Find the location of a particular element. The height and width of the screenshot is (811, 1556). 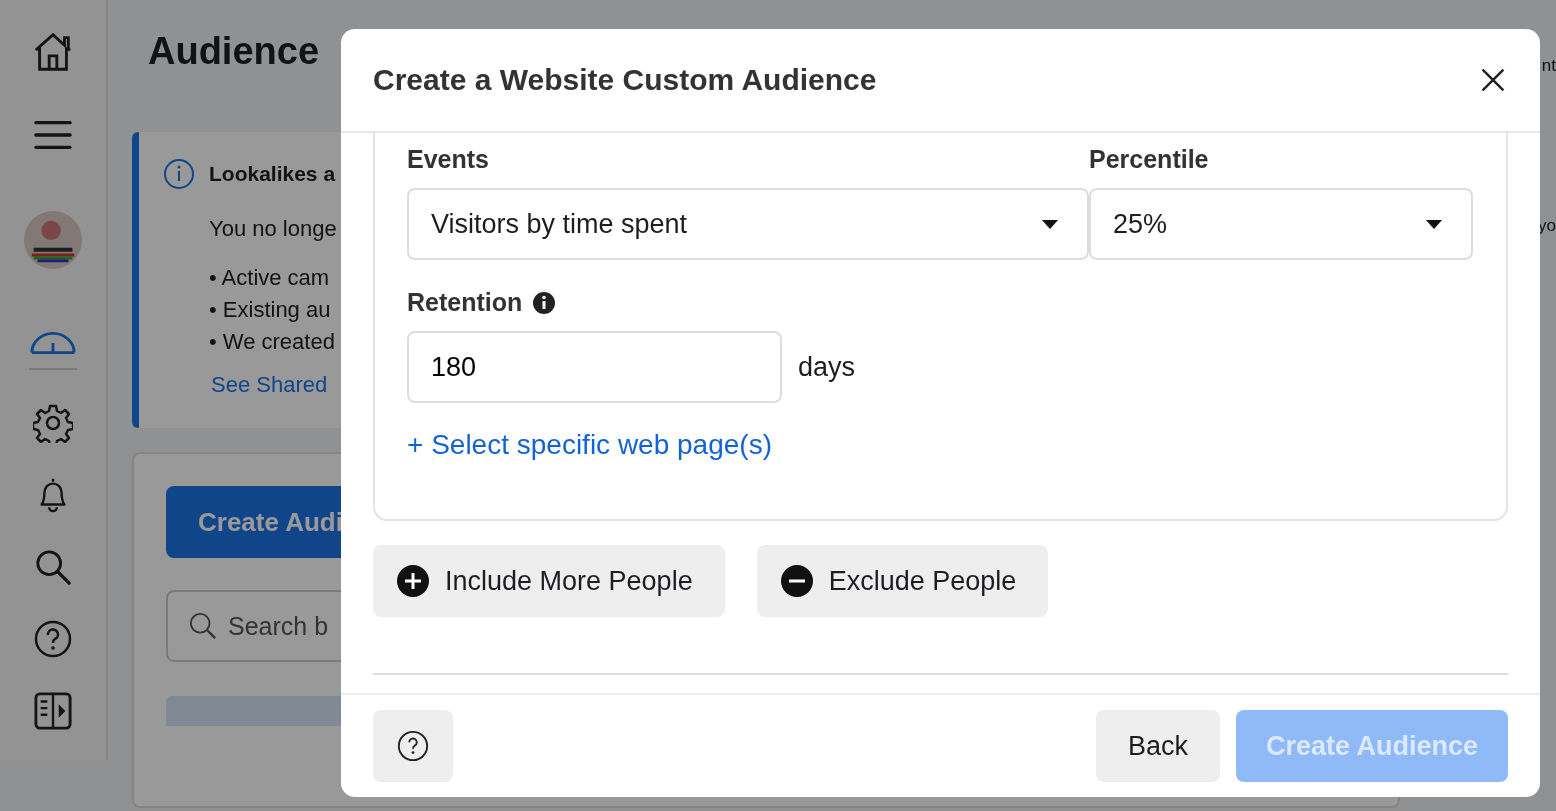

dialog-title: Create a Website Custom Audience is located at coordinates (625, 80).